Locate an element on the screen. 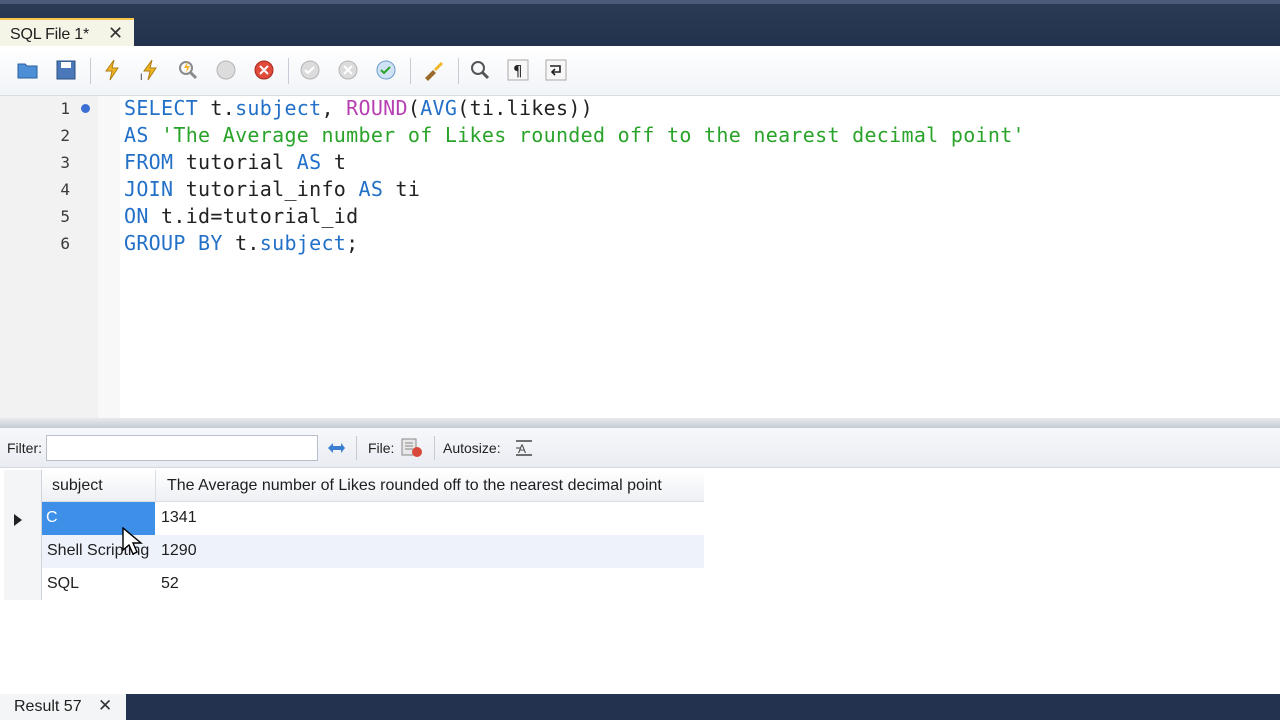 The height and width of the screenshot is (720, 1280). code-line: SELECT t.subject, ROUND(AVG(ti.likes)) is located at coordinates (358, 108).